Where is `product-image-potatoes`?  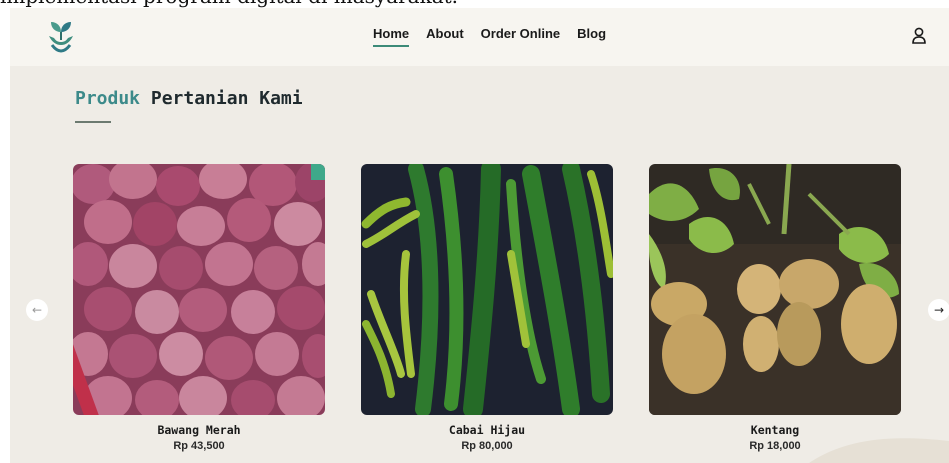 product-image-potatoes is located at coordinates (775, 289).